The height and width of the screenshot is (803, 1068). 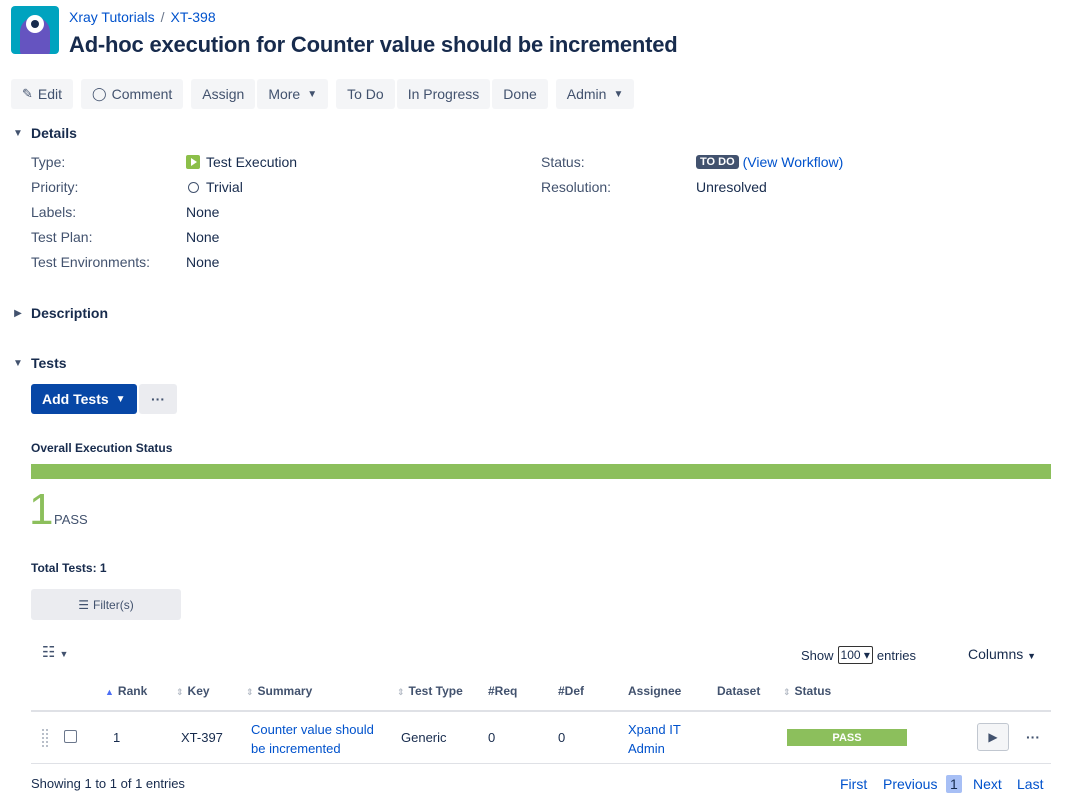 I want to click on row-status-badge: PASS, so click(x=847, y=737).